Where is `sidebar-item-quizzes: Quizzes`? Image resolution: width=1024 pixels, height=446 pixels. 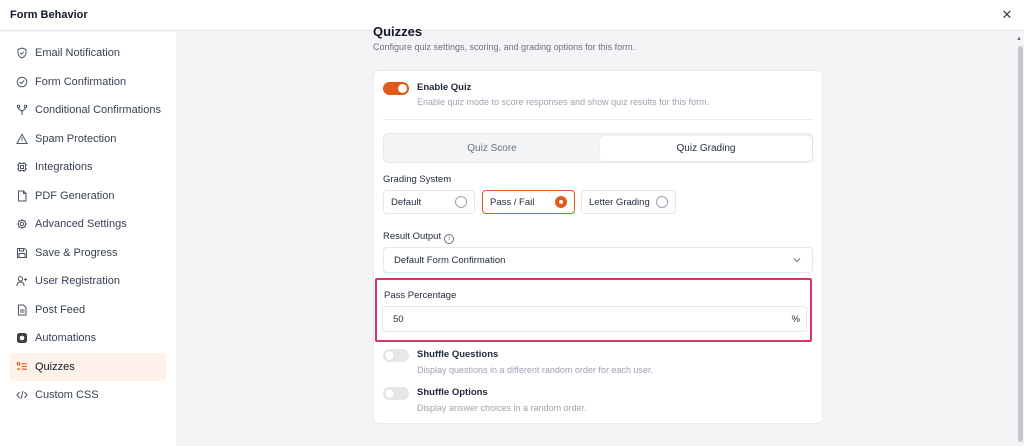 sidebar-item-quizzes: Quizzes is located at coordinates (88, 366).